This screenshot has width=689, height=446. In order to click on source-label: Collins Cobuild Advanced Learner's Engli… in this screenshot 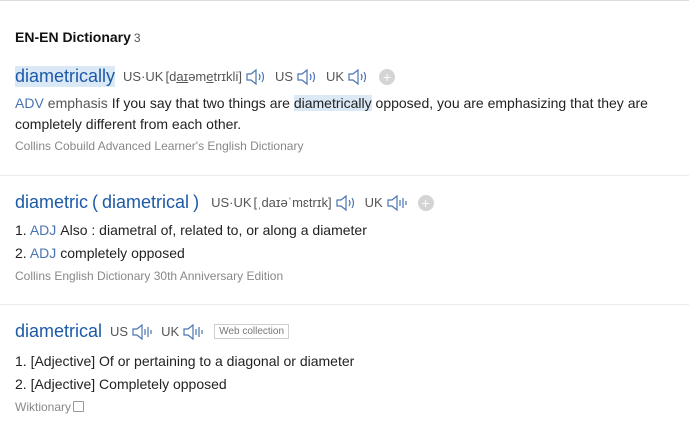, I will do `click(159, 146)`.